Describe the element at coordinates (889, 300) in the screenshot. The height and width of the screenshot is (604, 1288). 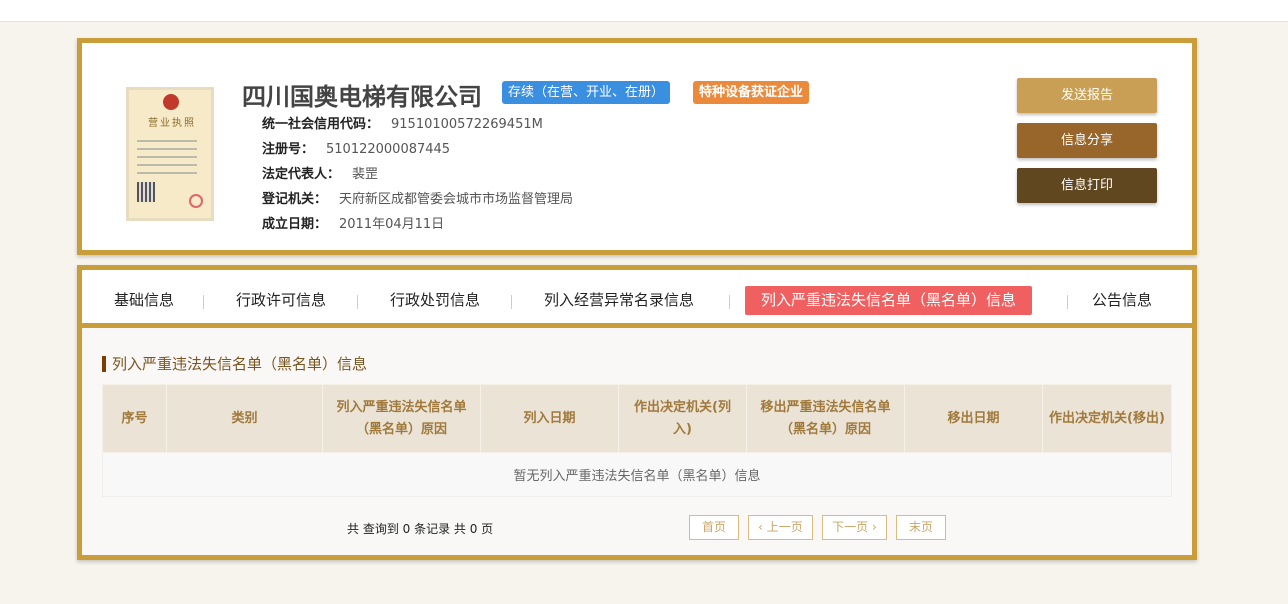
I see `tab-blacklist: 列入严重违法失信名单（黑名单）信息` at that location.